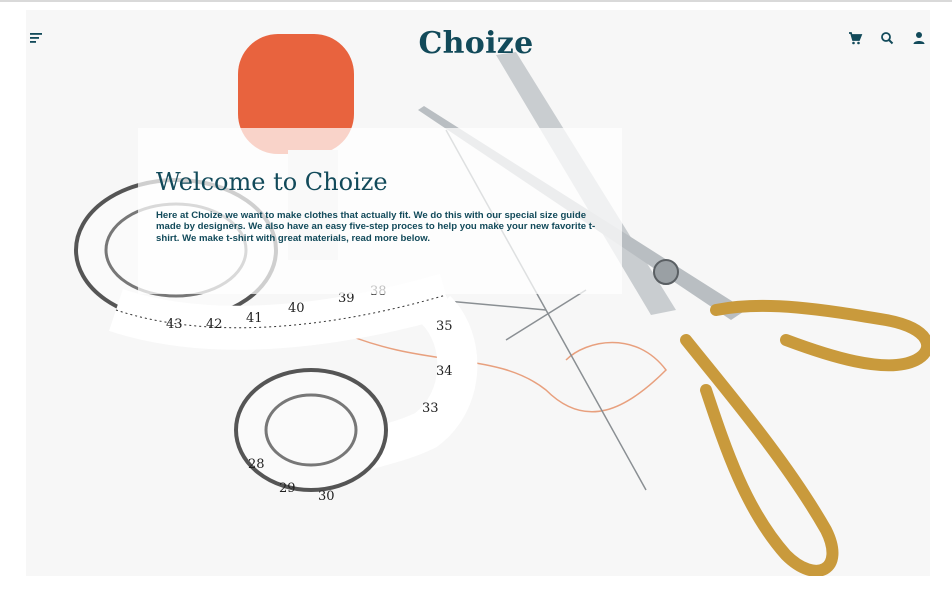  Describe the element at coordinates (311, 430) in the screenshot. I see `measuring-tape-coil` at that location.